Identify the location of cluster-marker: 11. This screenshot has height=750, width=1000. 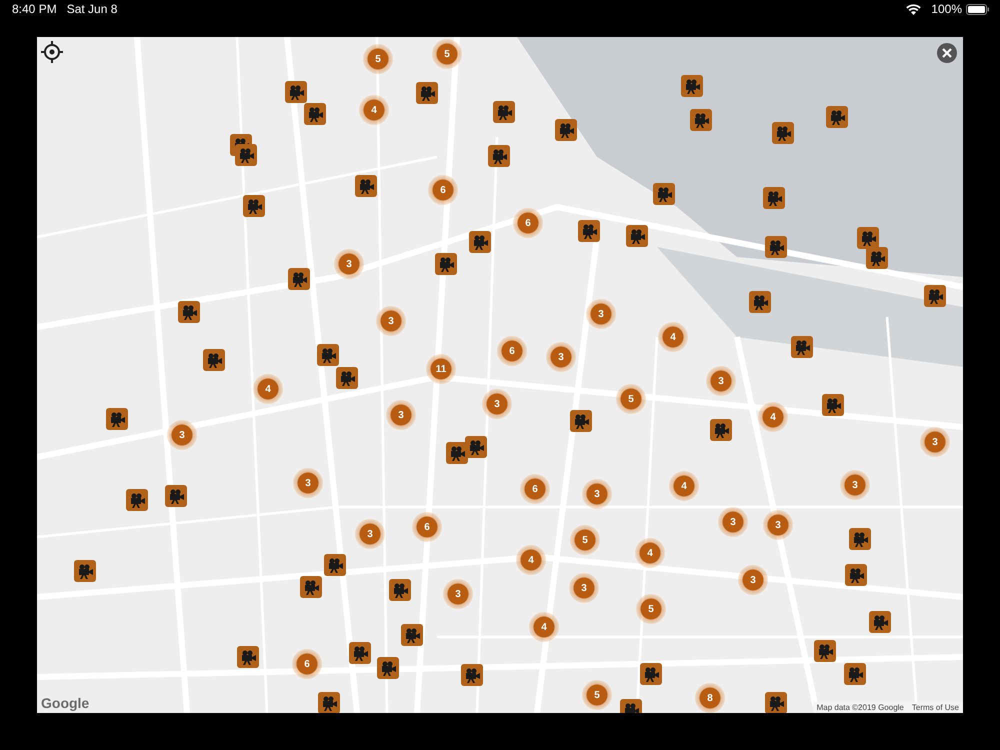
(441, 369).